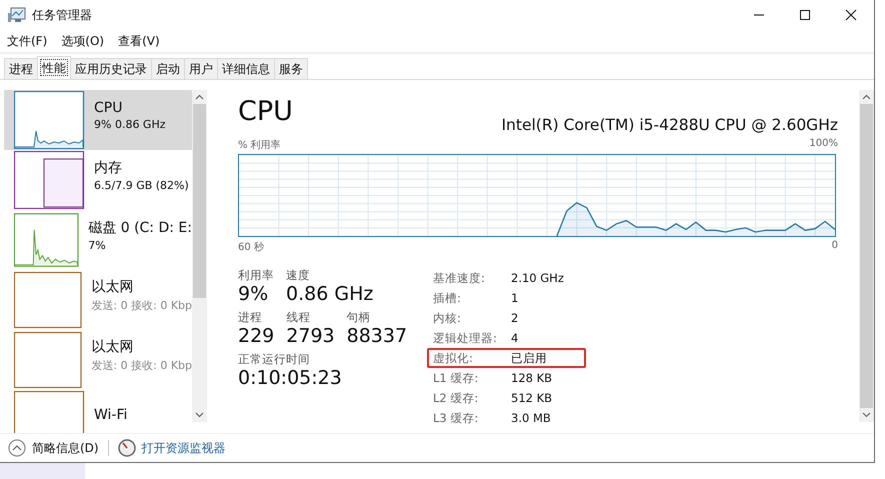  What do you see at coordinates (141, 185) in the screenshot?
I see `device-usage: 6.5/7.9 GB (82%)` at bounding box center [141, 185].